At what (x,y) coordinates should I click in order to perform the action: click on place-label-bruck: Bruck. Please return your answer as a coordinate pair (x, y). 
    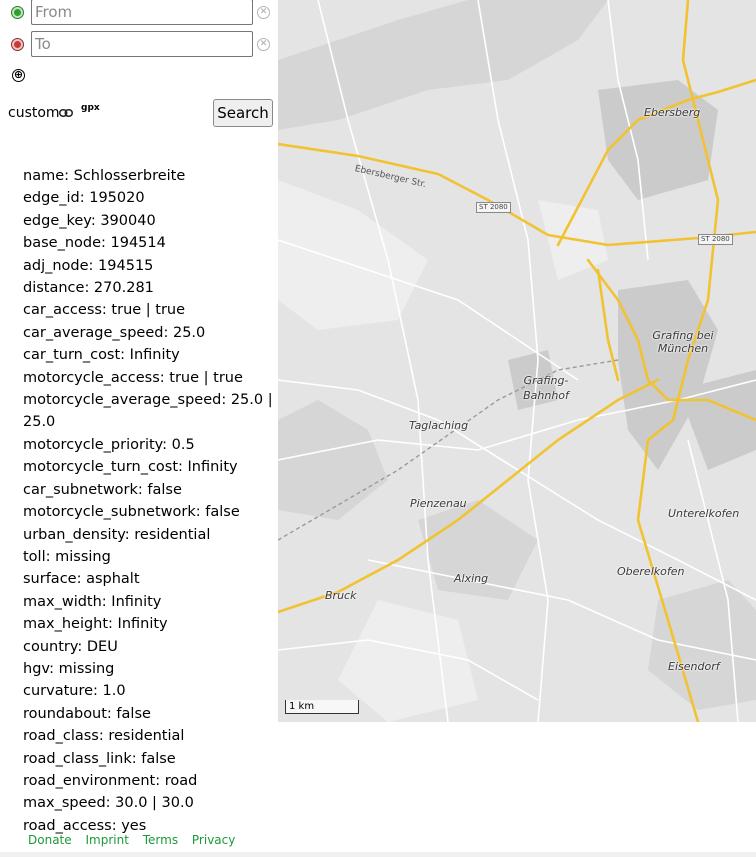
    Looking at the image, I should click on (341, 595).